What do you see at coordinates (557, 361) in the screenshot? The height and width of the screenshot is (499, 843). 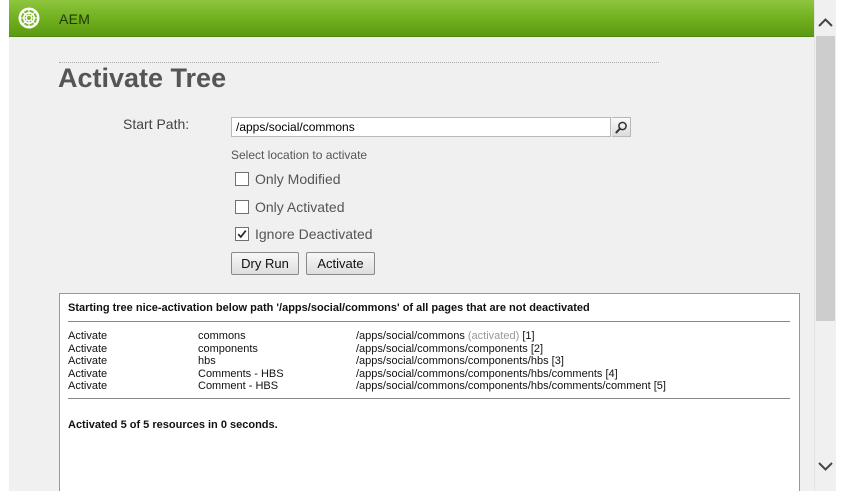 I see `log-index: [3]` at bounding box center [557, 361].